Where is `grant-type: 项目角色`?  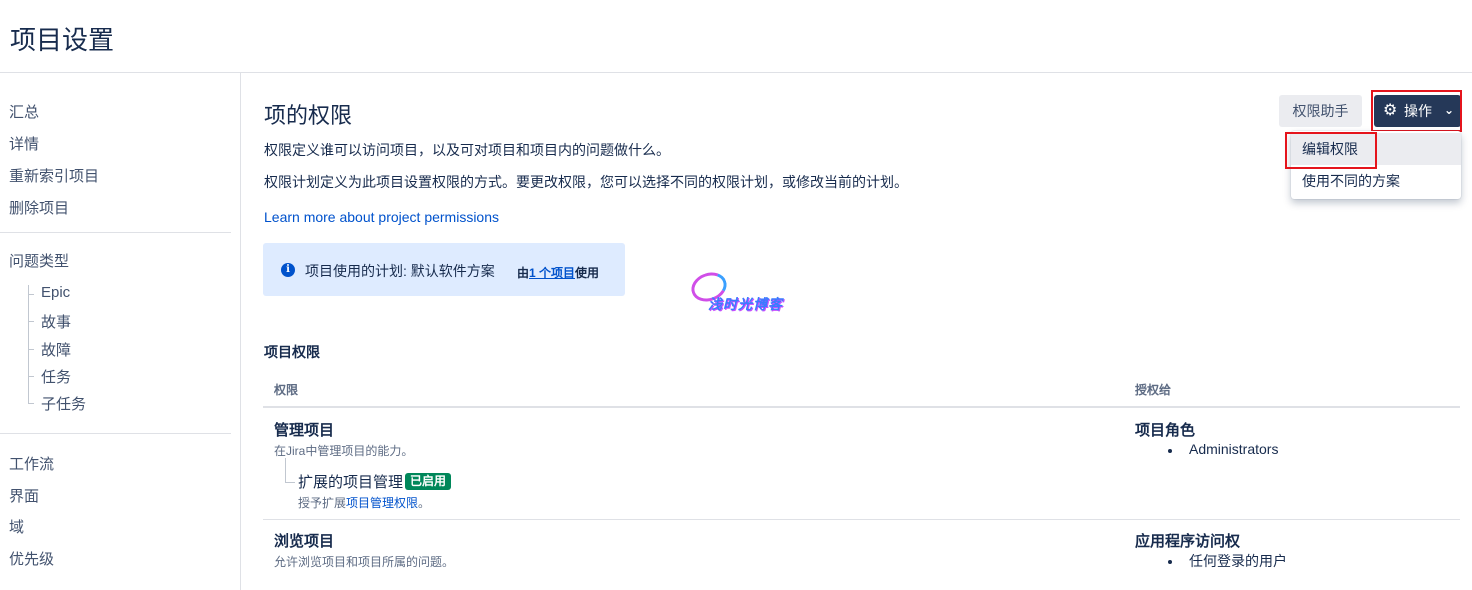 grant-type: 项目角色 is located at coordinates (1165, 430).